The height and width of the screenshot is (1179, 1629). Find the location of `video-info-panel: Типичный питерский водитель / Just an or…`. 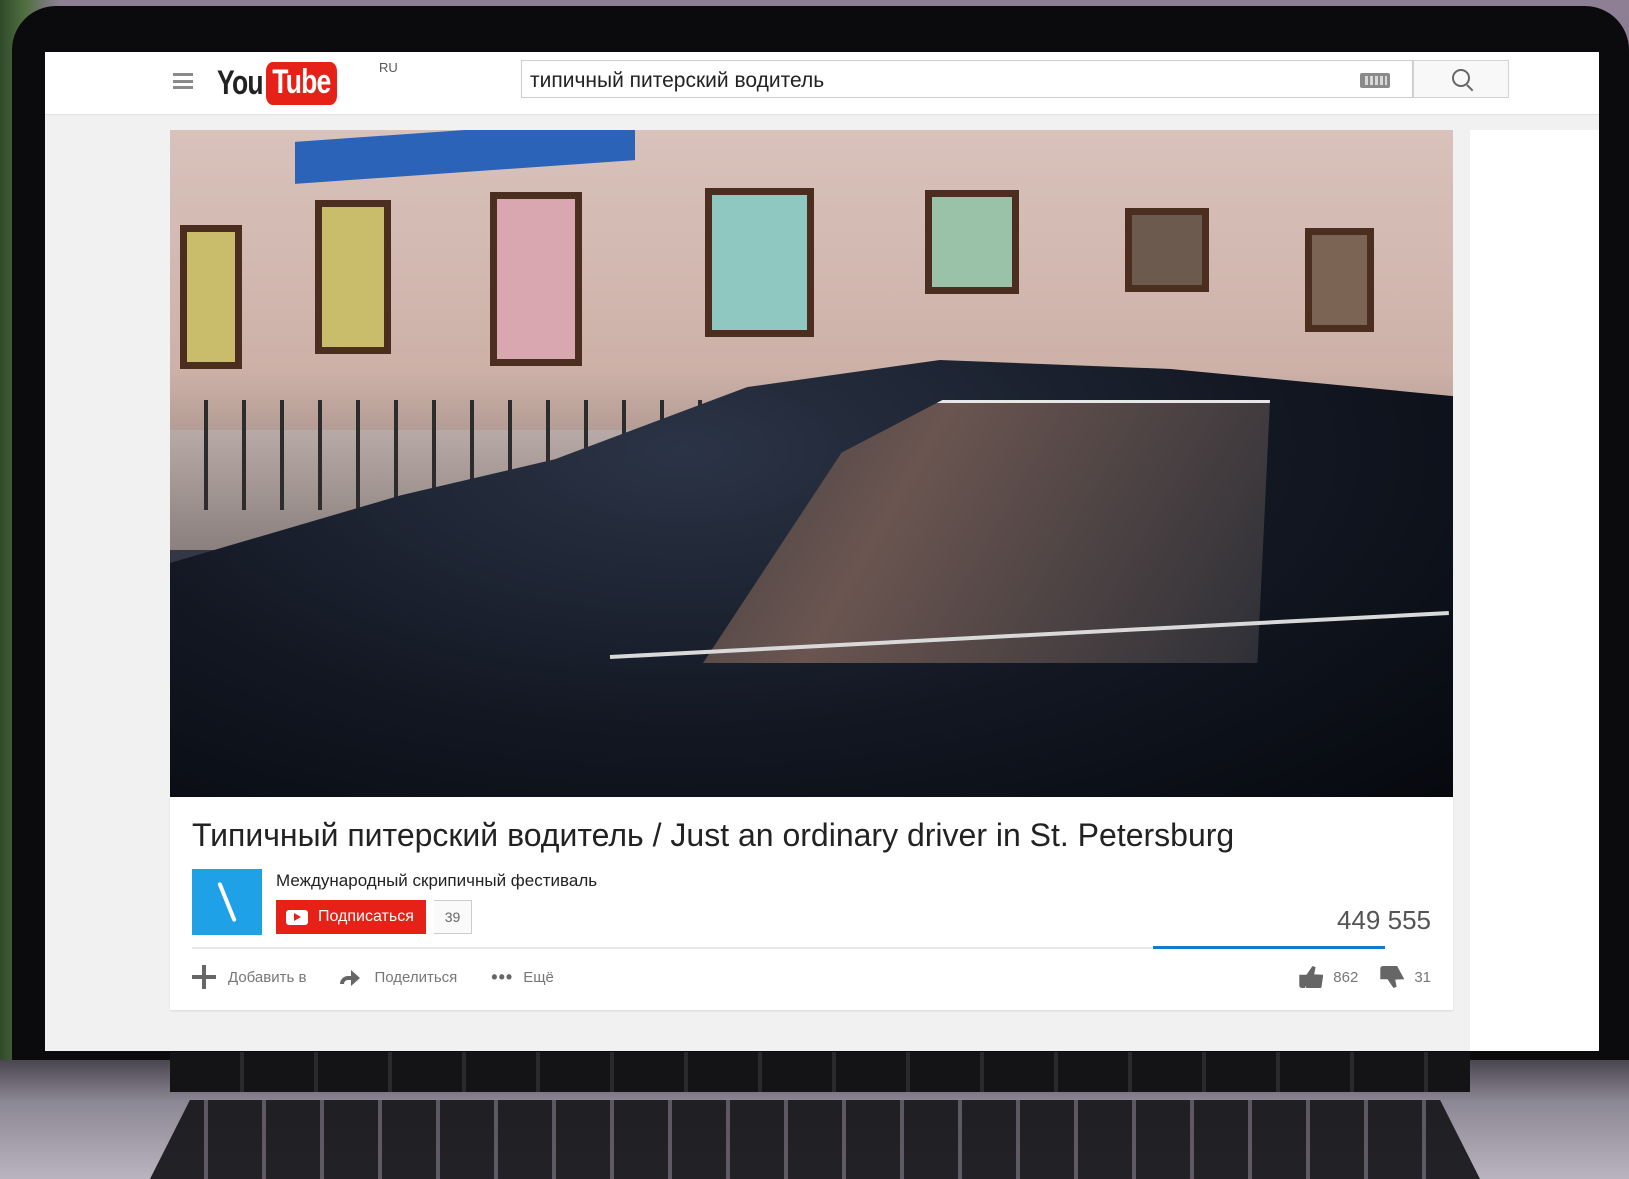

video-info-panel: Типичный питерский водитель / Just an or… is located at coordinates (811, 903).